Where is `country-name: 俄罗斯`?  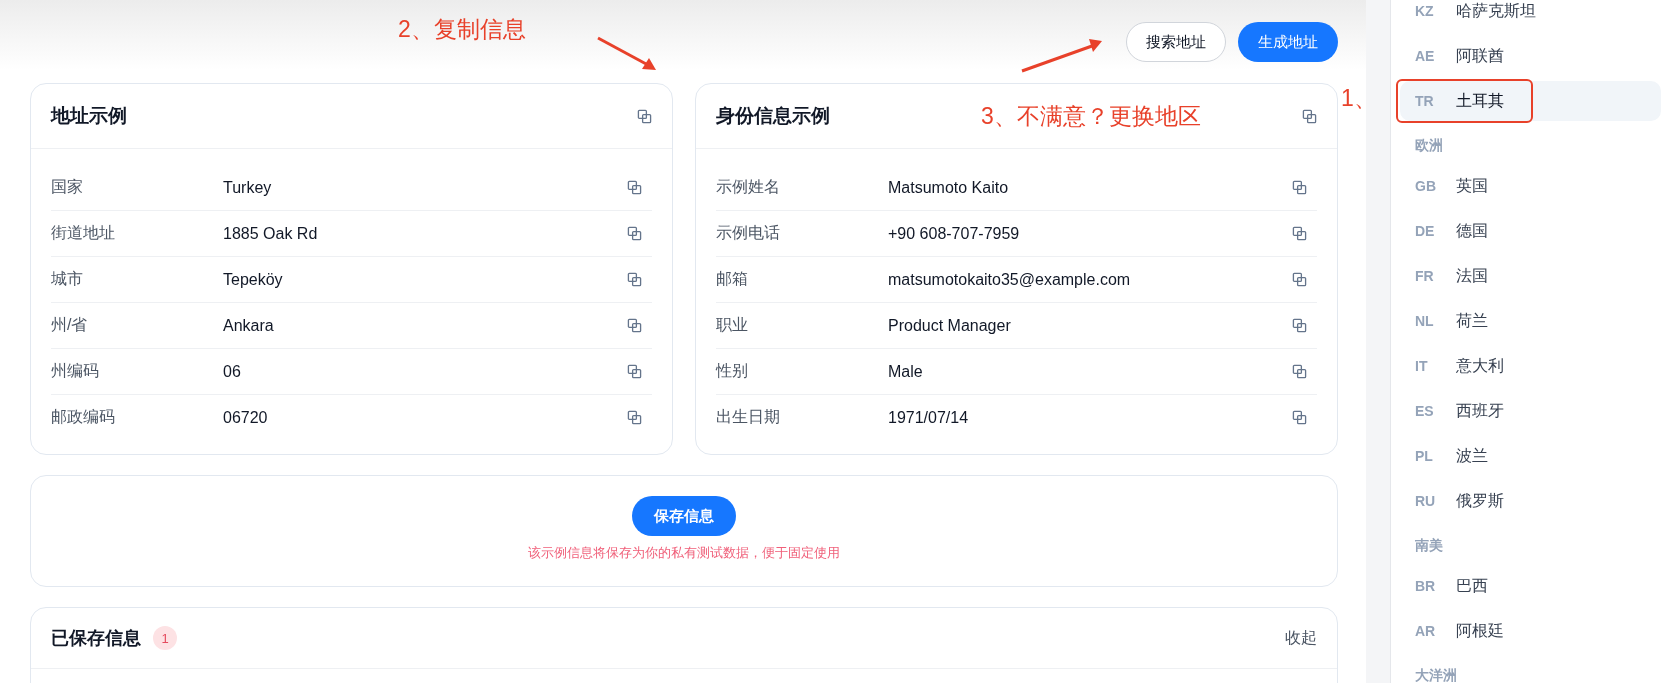
country-name: 俄罗斯 is located at coordinates (1480, 500).